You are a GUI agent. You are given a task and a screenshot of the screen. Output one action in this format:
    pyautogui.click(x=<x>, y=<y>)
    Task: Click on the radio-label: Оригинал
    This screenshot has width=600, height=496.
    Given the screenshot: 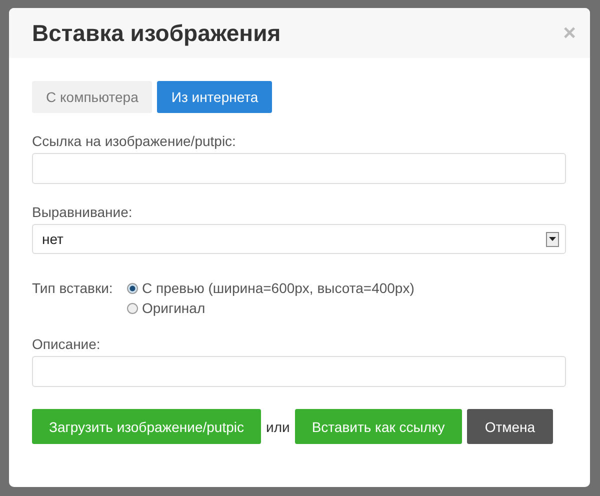 What is the action you would take?
    pyautogui.click(x=174, y=308)
    